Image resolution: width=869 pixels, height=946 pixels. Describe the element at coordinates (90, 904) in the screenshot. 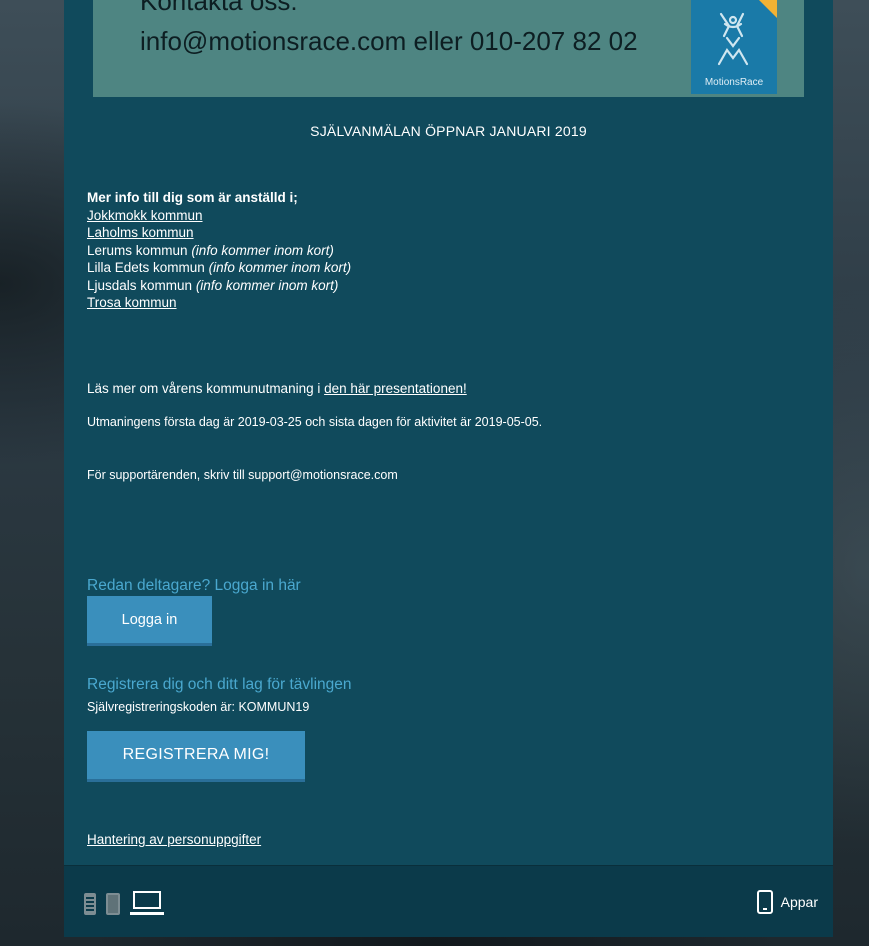

I see `phone-small-icon` at that location.